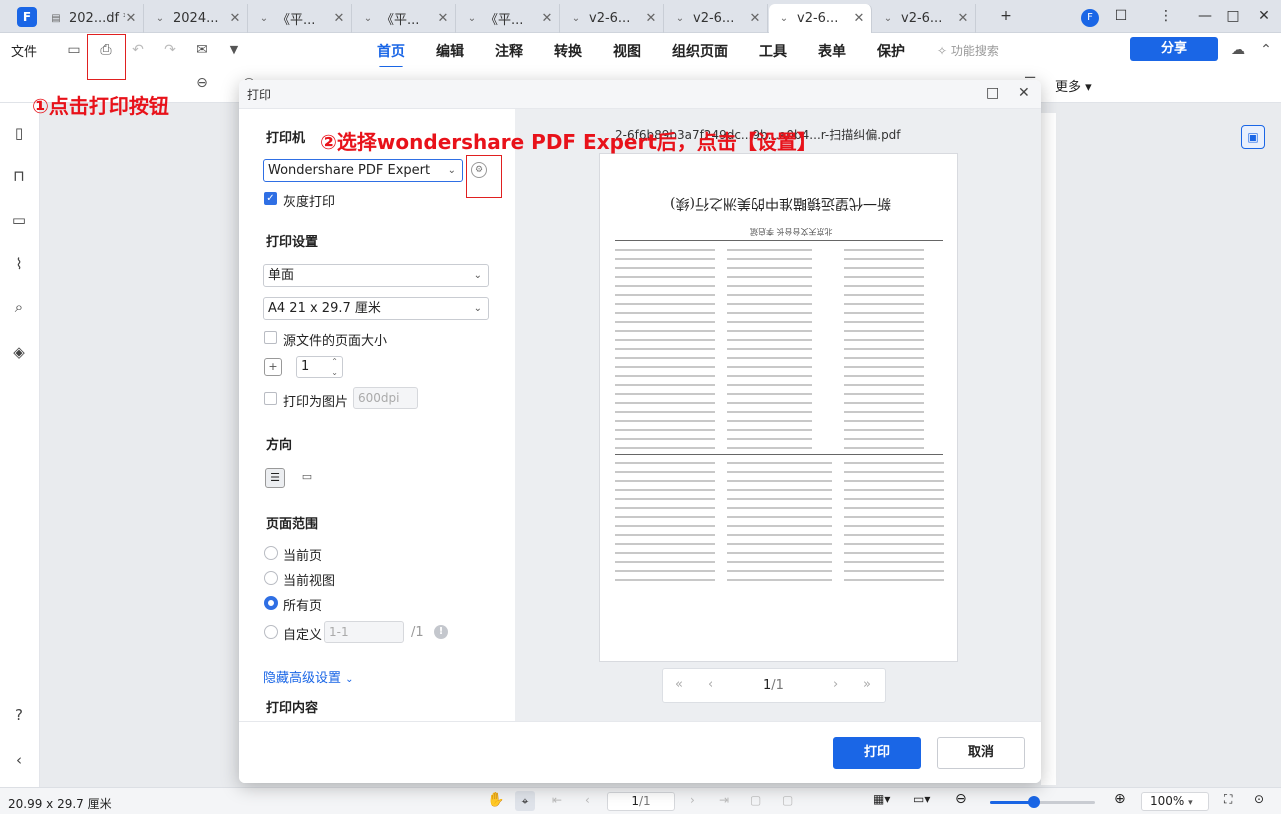 The height and width of the screenshot is (814, 1281). Describe the element at coordinates (363, 170) in the screenshot. I see `printer-select: Wondershare PDF Expert ⌄` at that location.